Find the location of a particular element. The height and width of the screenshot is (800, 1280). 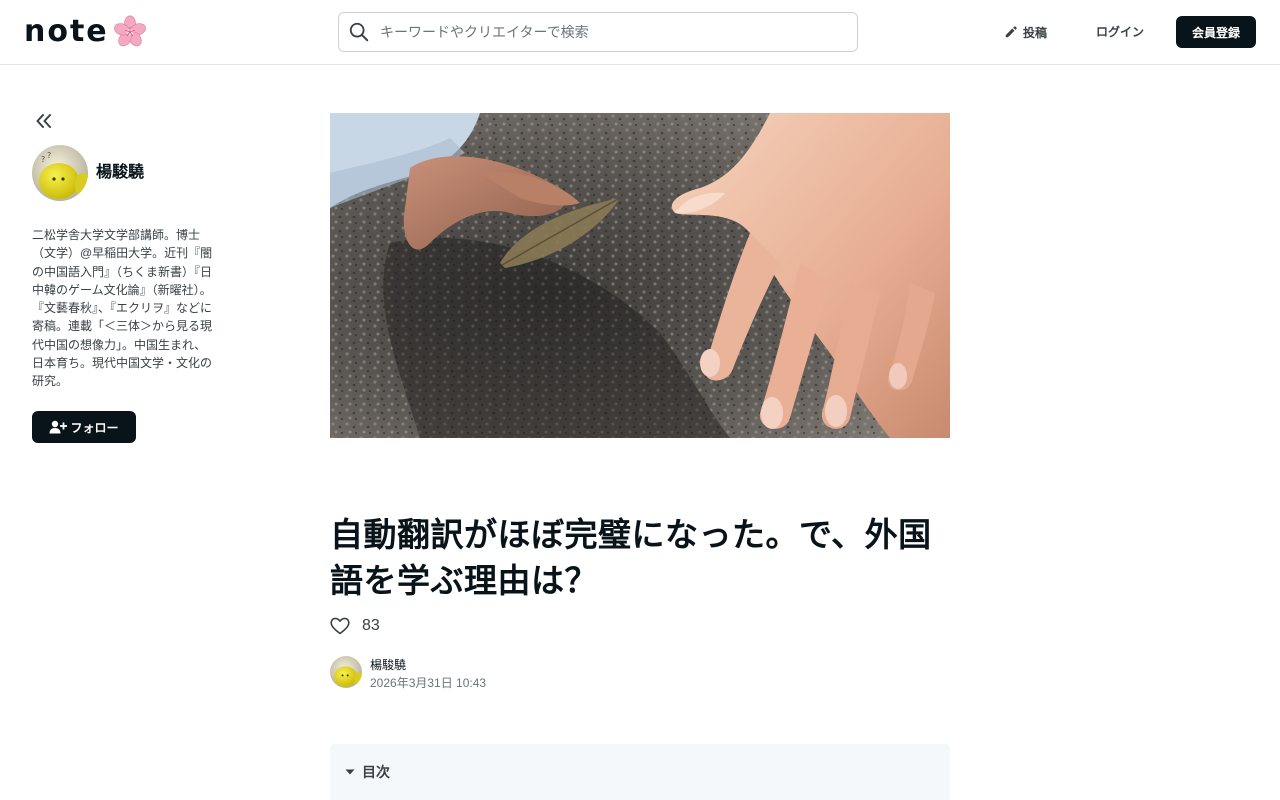

avatar-image is located at coordinates (346, 672).